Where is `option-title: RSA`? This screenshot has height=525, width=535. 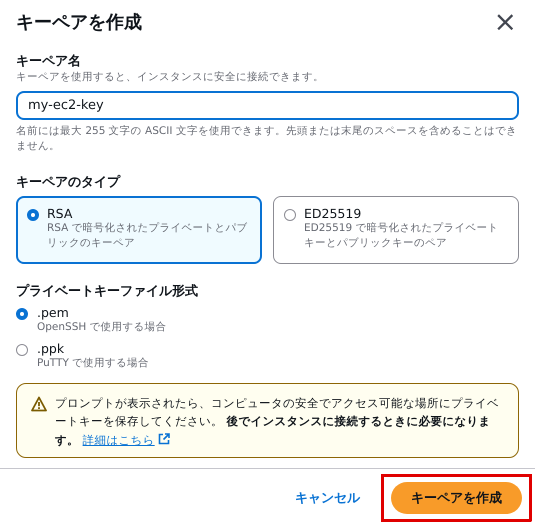 option-title: RSA is located at coordinates (60, 213).